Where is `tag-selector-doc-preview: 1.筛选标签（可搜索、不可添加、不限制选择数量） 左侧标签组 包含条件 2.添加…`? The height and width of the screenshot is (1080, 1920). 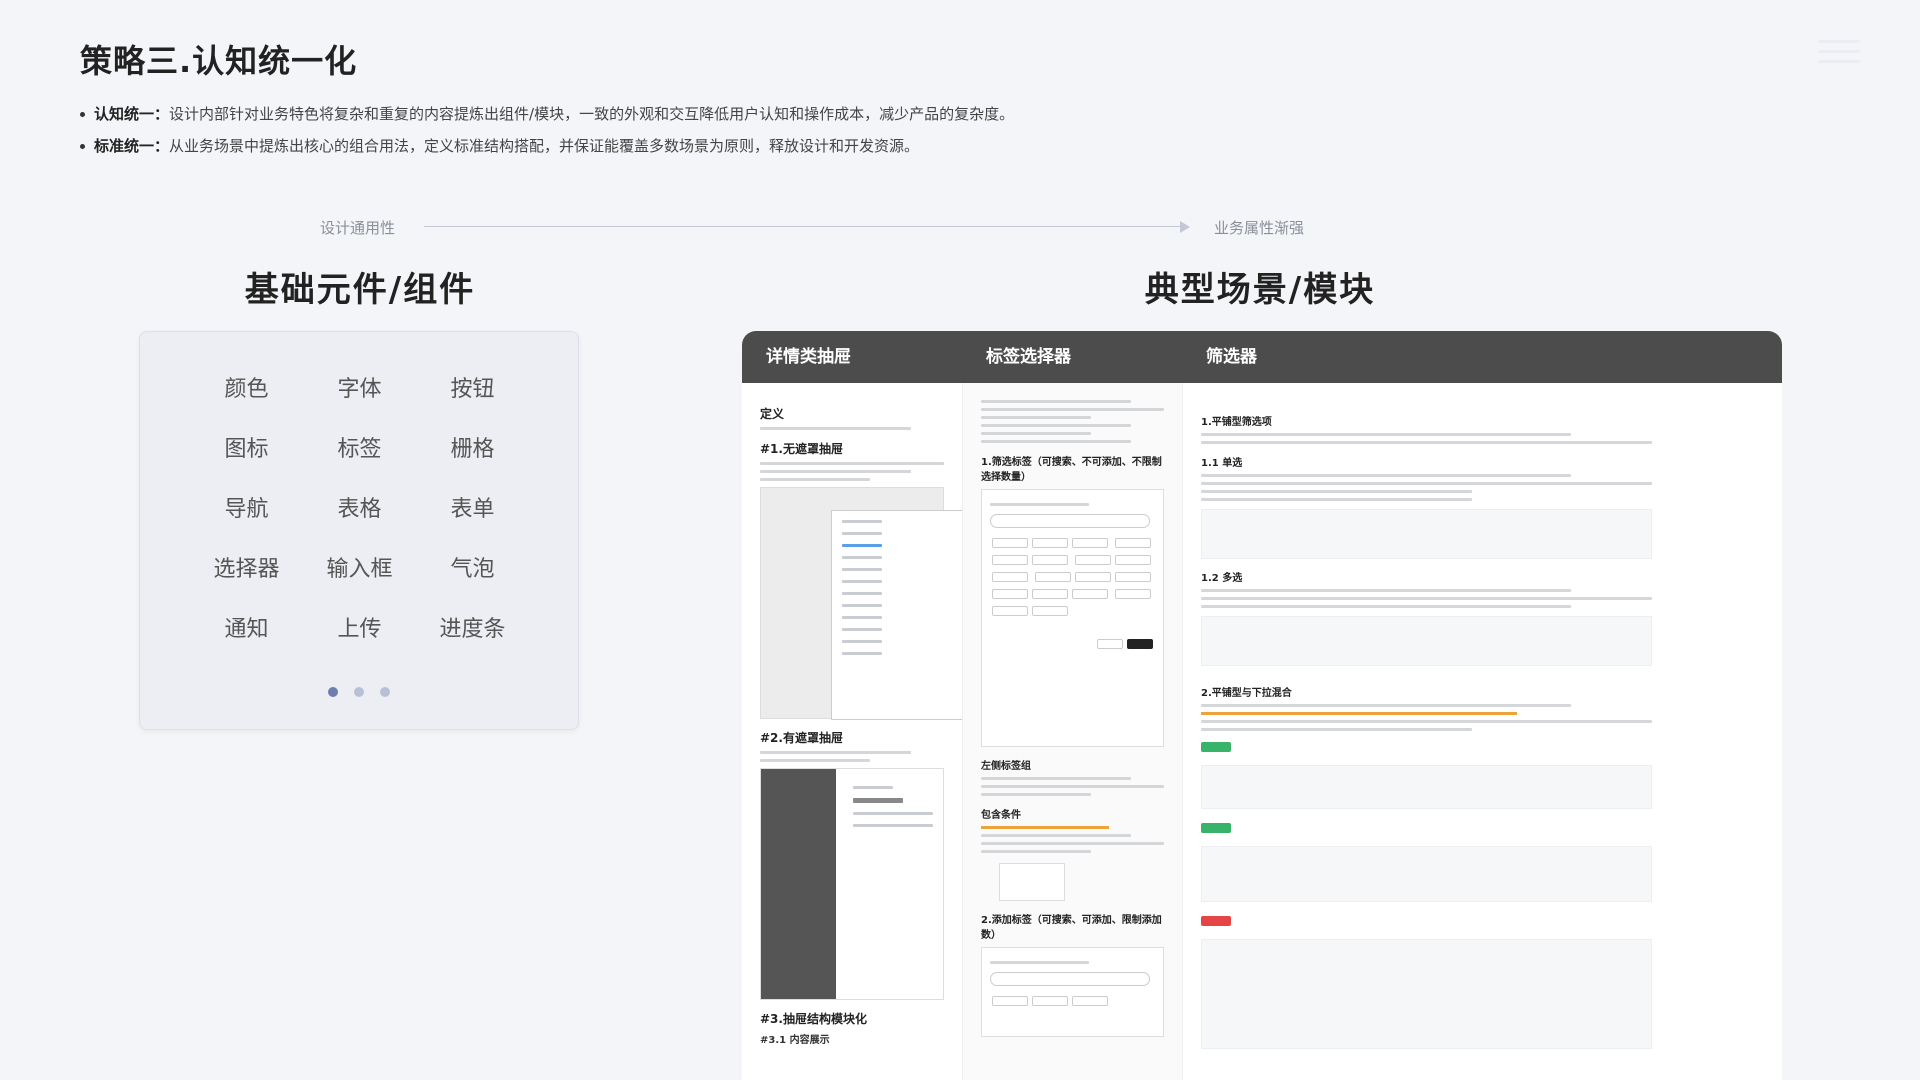
tag-selector-doc-preview: 1.筛选标签（可搜索、不可添加、不限制选择数量） 左侧标签组 包含条件 2.添加… is located at coordinates (1072, 731).